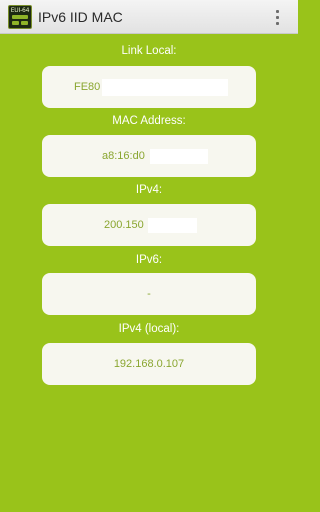 This screenshot has height=512, width=320. What do you see at coordinates (87, 87) in the screenshot?
I see `link-local-value: FE80` at bounding box center [87, 87].